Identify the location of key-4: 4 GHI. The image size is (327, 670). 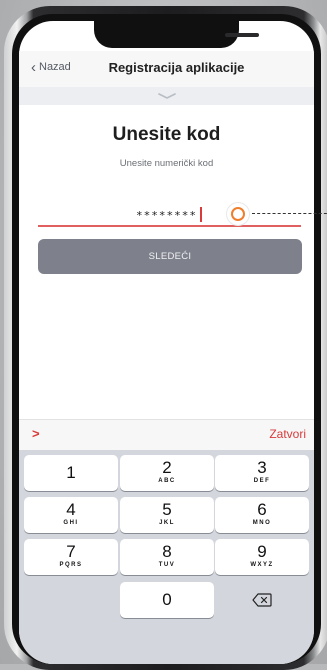
(71, 515).